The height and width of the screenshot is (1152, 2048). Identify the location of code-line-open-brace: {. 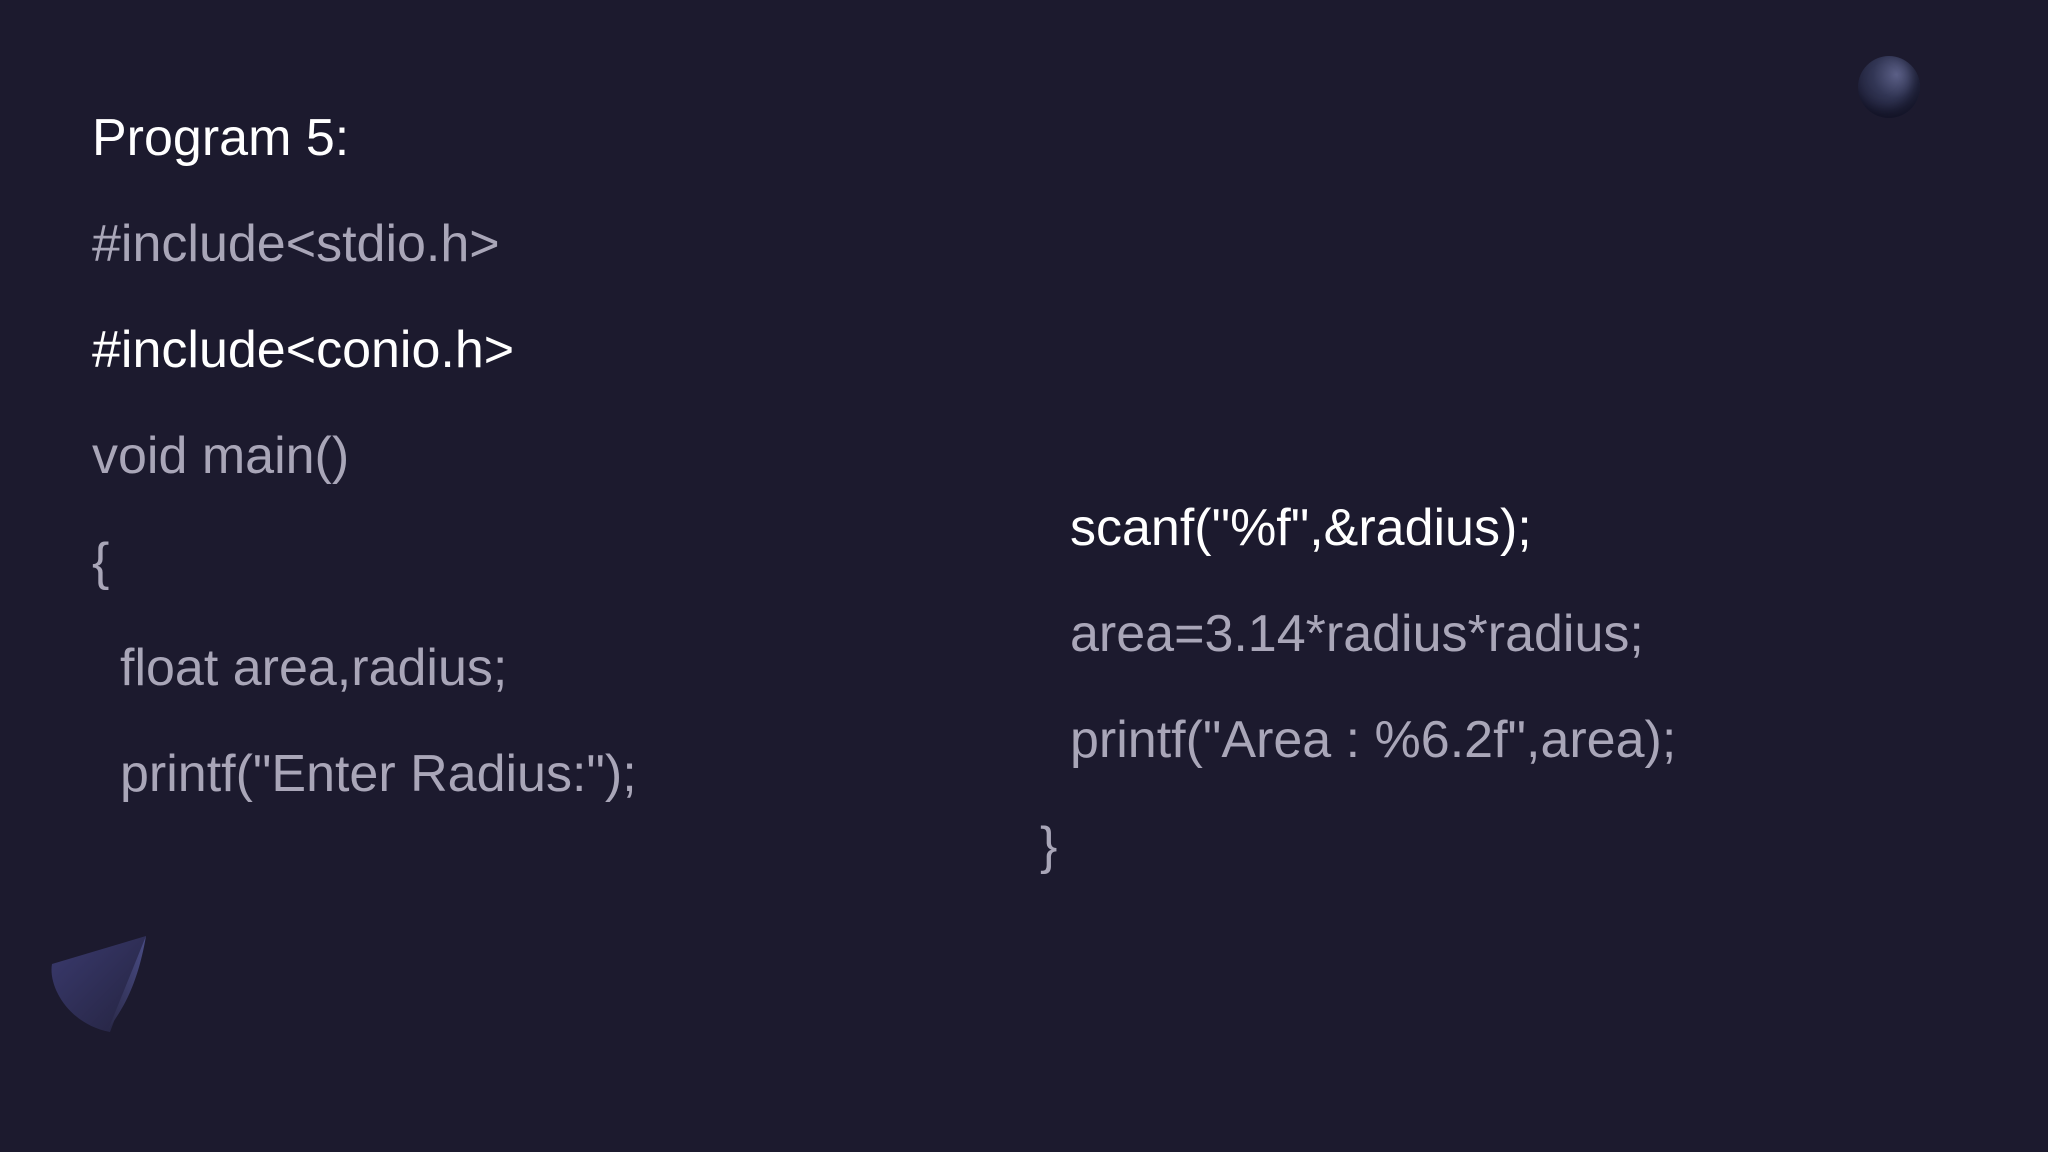
(101, 562).